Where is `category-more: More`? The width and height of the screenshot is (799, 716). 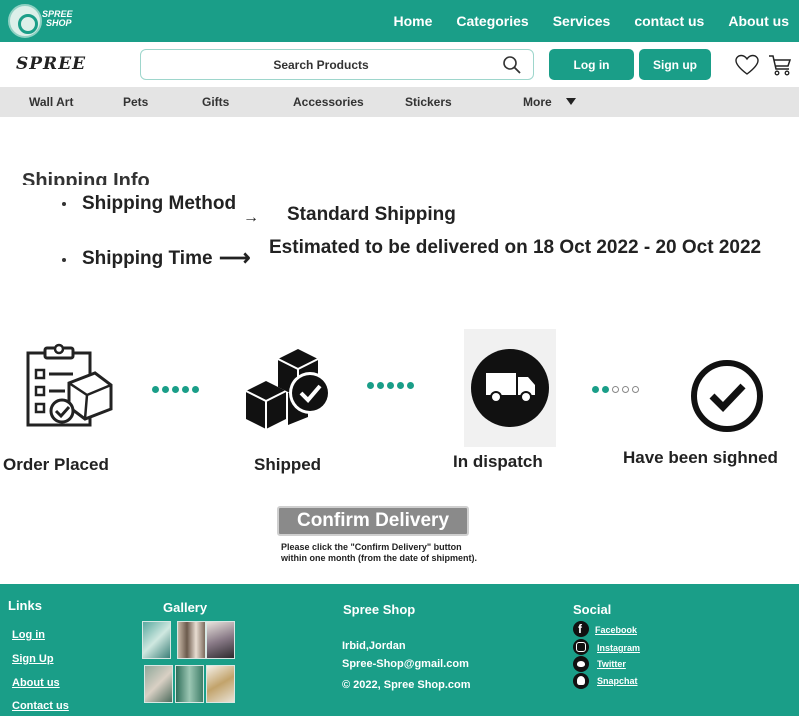 category-more: More is located at coordinates (537, 102).